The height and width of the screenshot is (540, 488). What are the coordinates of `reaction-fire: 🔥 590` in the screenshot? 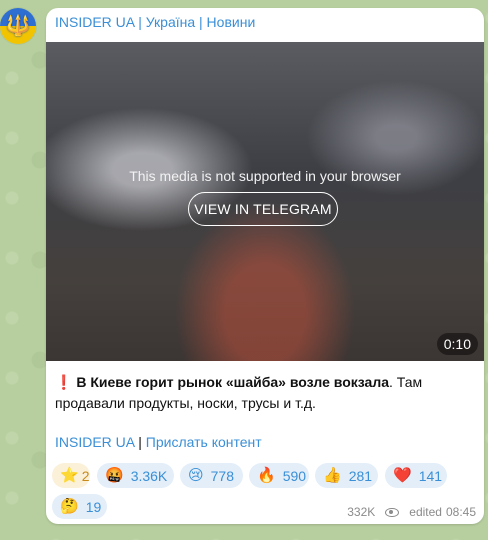 It's located at (279, 475).